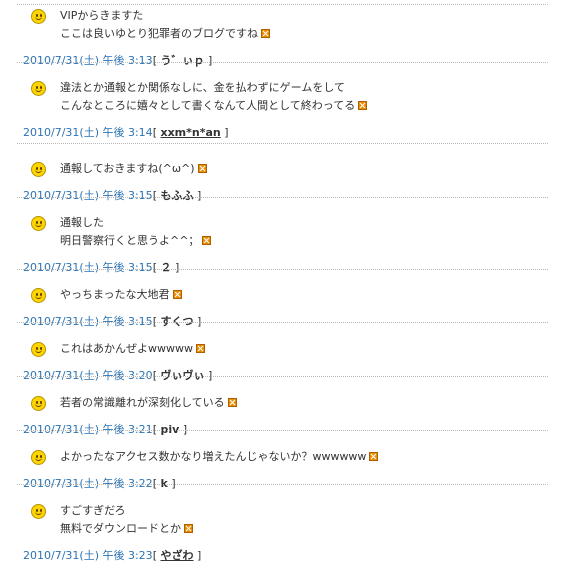 This screenshot has width=565, height=563. I want to click on comment-line: 無料でダウンロードとか, so click(126, 529).